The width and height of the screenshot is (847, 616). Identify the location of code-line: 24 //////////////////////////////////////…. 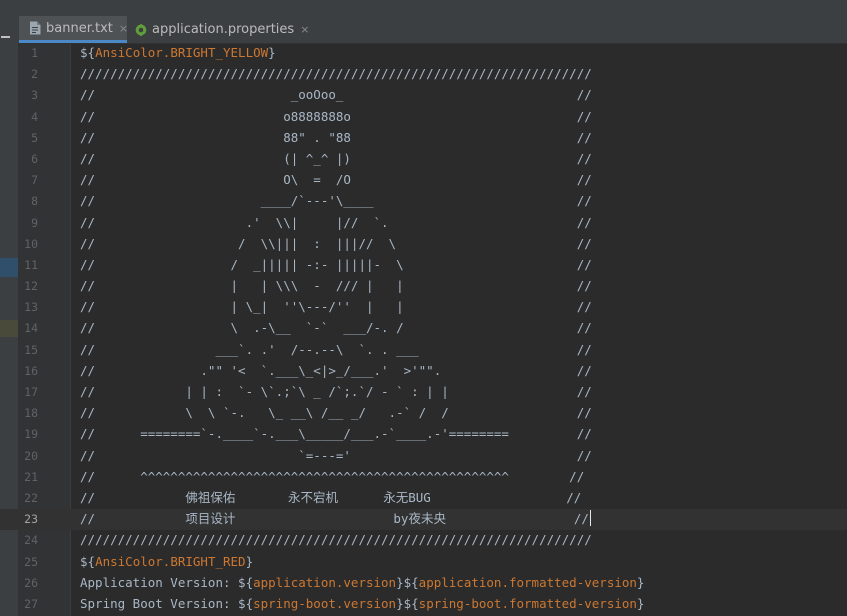
(423, 540).